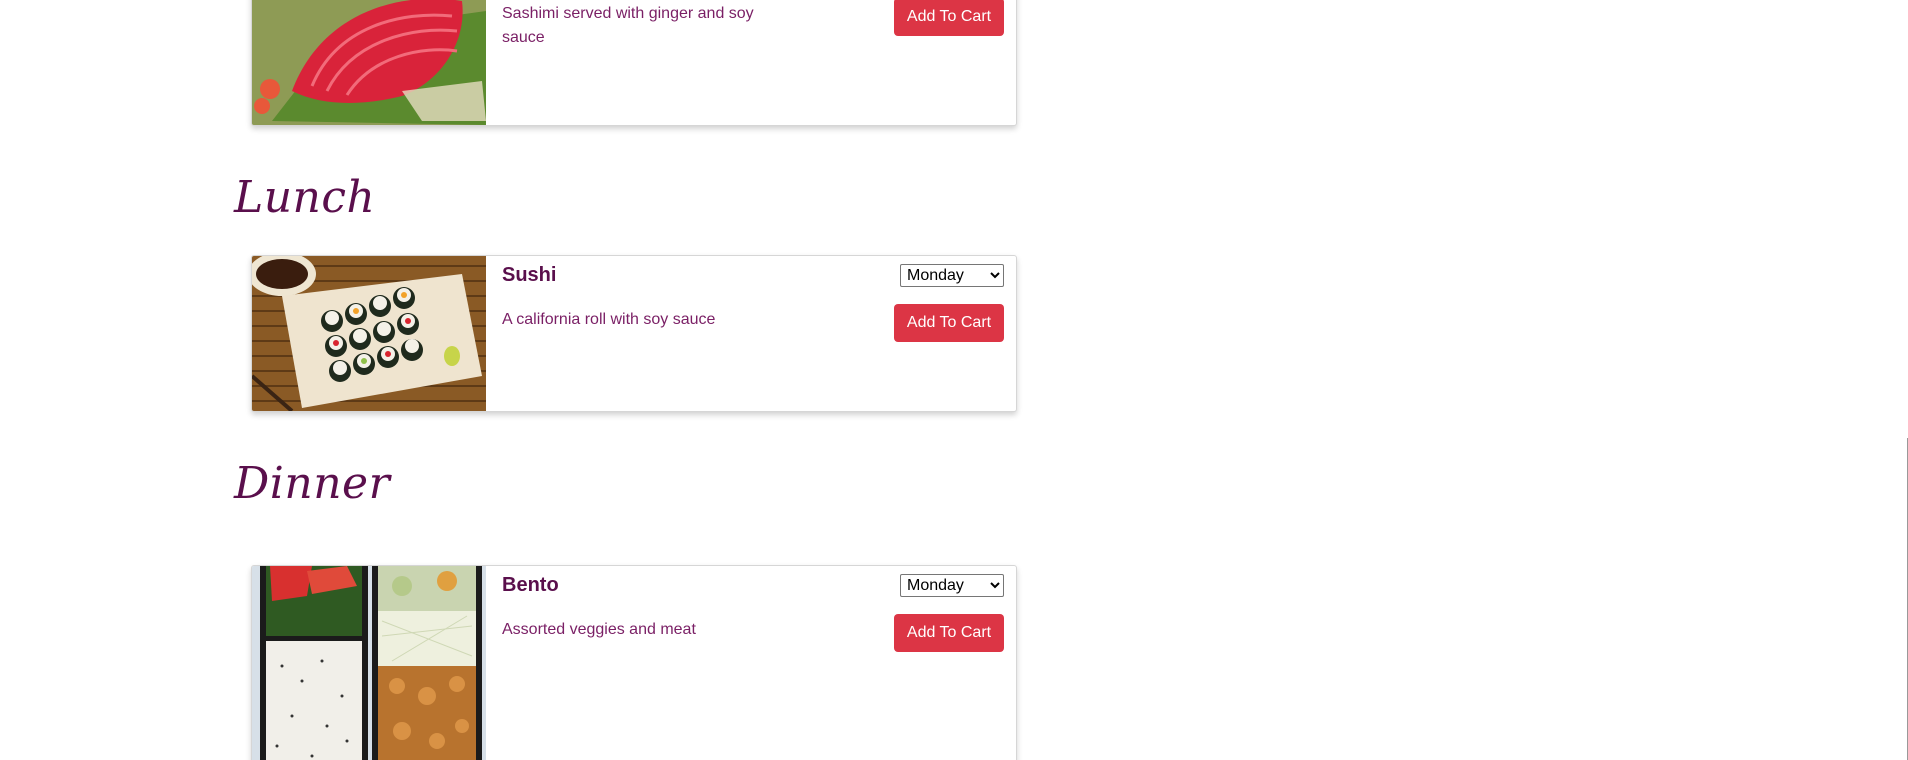 Image resolution: width=1908 pixels, height=760 pixels. Describe the element at coordinates (949, 323) in the screenshot. I see `sushi-add-to-cart-button: Add To Cart` at that location.